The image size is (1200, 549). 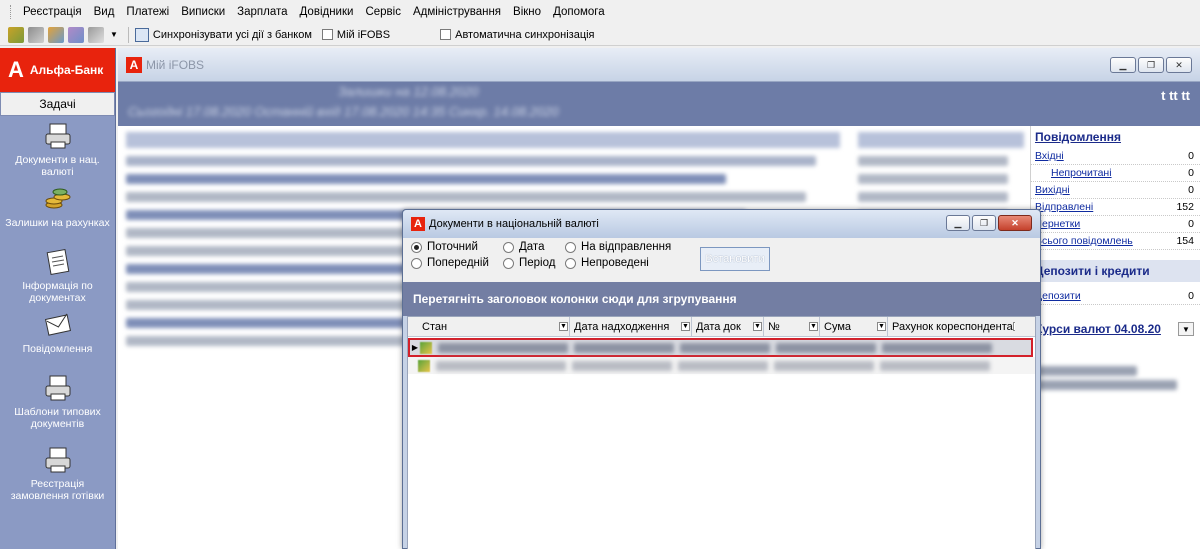 What do you see at coordinates (508, 247) in the screenshot?
I see `radio-date-dot` at bounding box center [508, 247].